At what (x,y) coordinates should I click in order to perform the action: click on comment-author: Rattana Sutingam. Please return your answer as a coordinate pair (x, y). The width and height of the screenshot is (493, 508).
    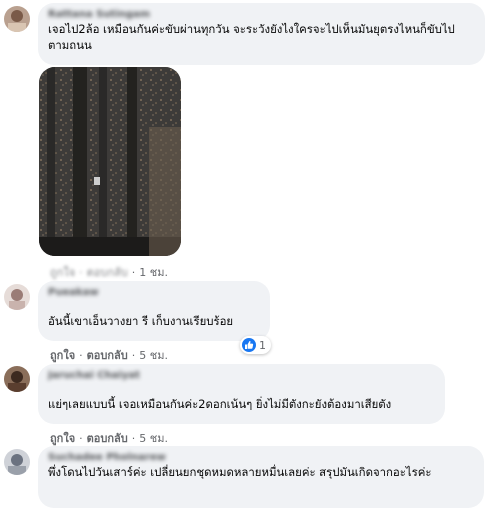
    Looking at the image, I should click on (261, 15).